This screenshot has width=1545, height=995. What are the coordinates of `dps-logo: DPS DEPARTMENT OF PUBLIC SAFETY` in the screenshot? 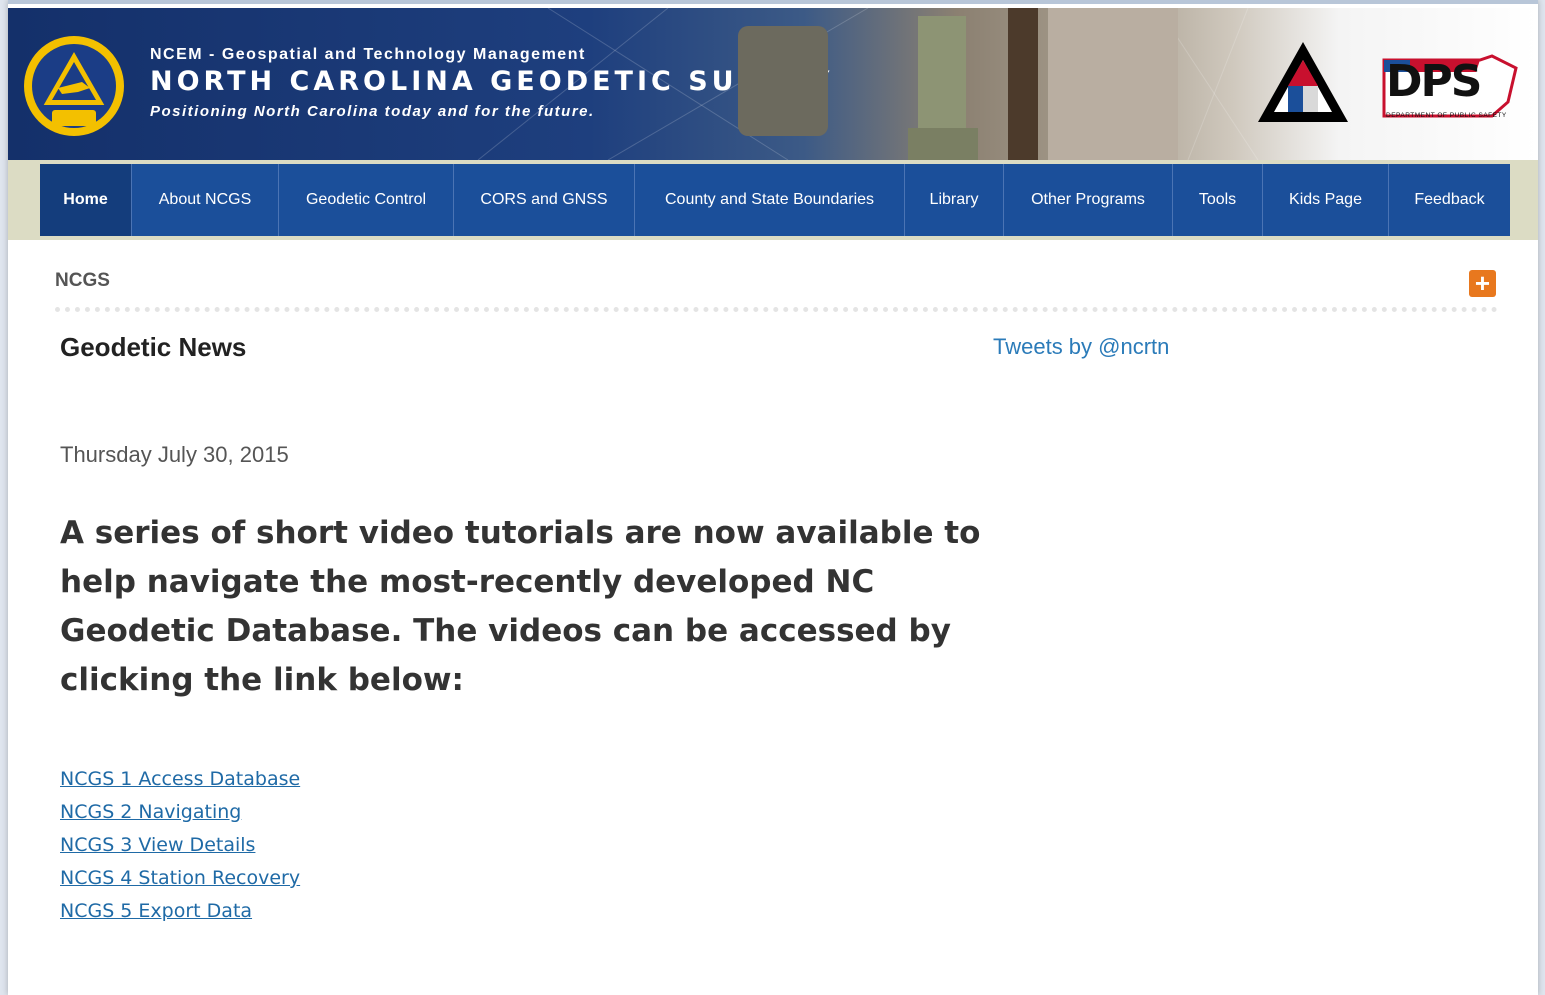 It's located at (1450, 90).